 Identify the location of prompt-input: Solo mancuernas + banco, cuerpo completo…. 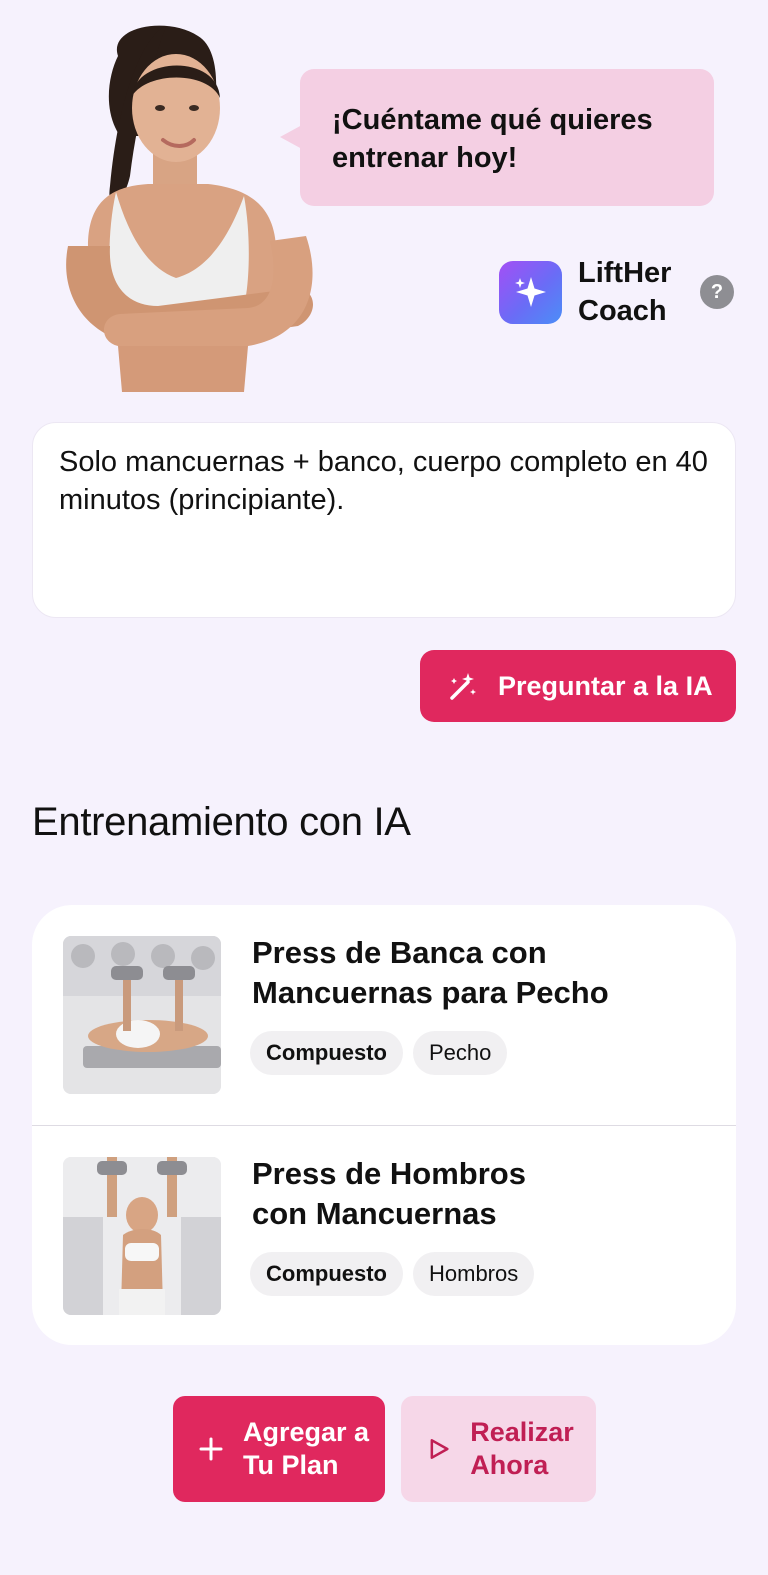
(384, 520).